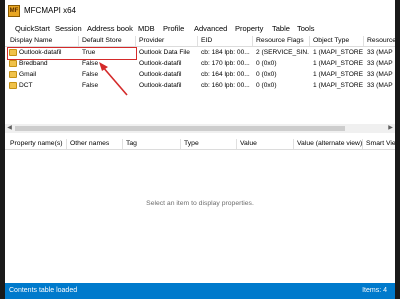  I want to click on column-type: Type, so click(209, 144).